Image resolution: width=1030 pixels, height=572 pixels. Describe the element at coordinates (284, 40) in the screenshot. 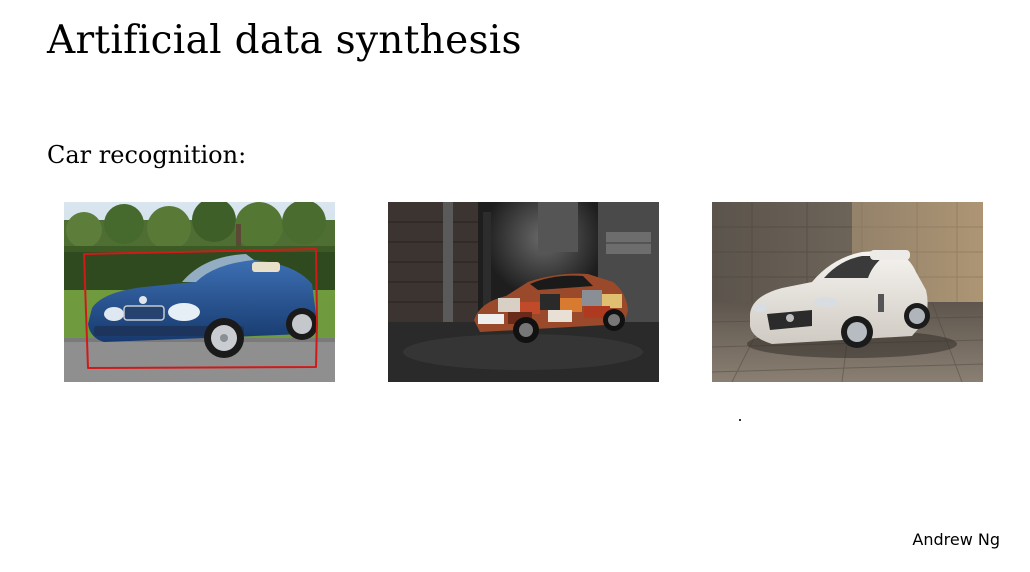

I see `slide-title: Artificial data synthesis` at that location.